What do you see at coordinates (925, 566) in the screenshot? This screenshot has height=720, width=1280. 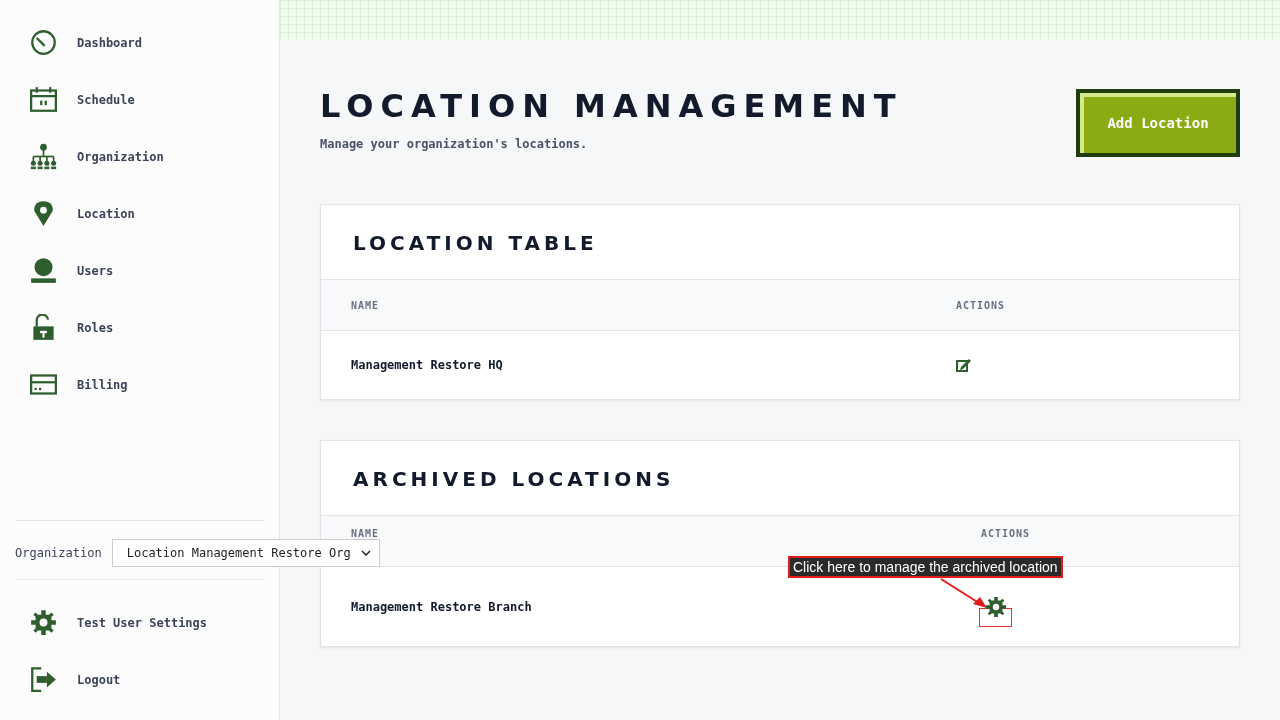 I see `annotation-tooltip: Click here to manage the archived location` at bounding box center [925, 566].